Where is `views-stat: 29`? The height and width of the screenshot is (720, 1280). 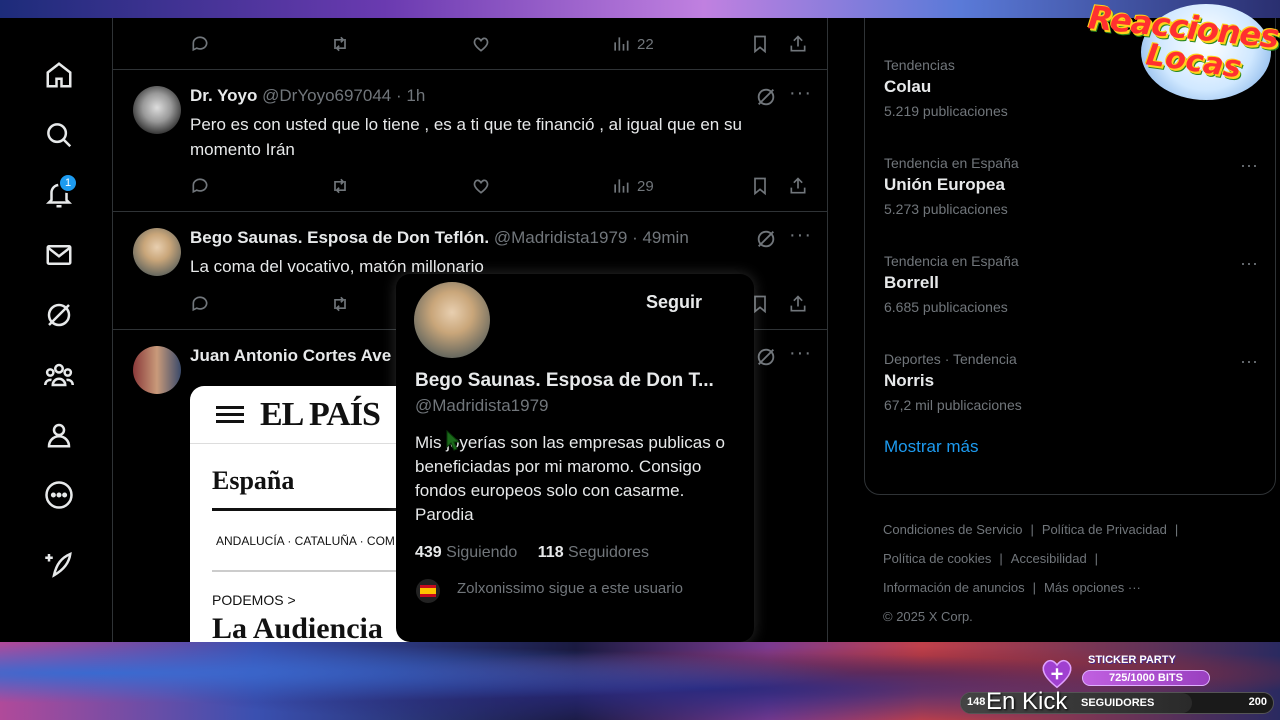
views-stat: 29 is located at coordinates (632, 186).